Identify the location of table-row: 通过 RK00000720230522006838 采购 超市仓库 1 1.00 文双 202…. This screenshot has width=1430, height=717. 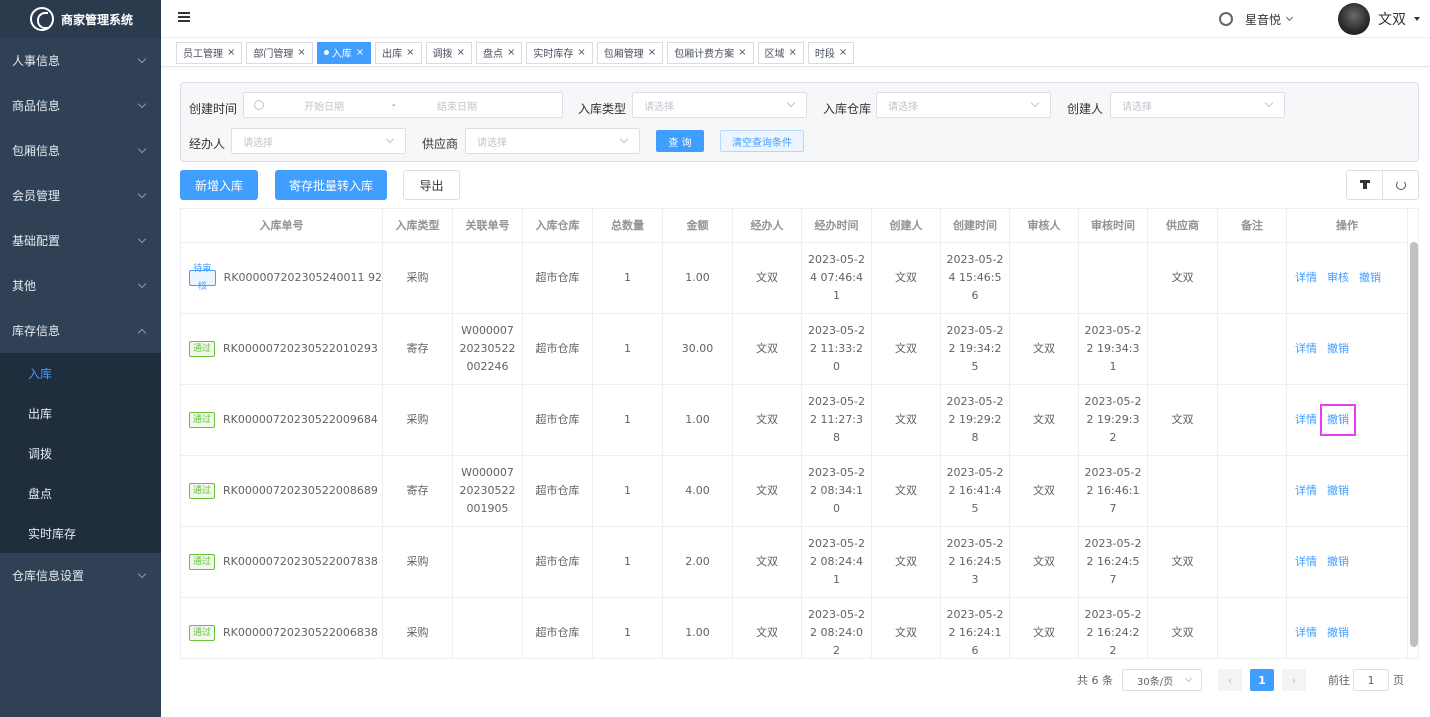
(794, 628).